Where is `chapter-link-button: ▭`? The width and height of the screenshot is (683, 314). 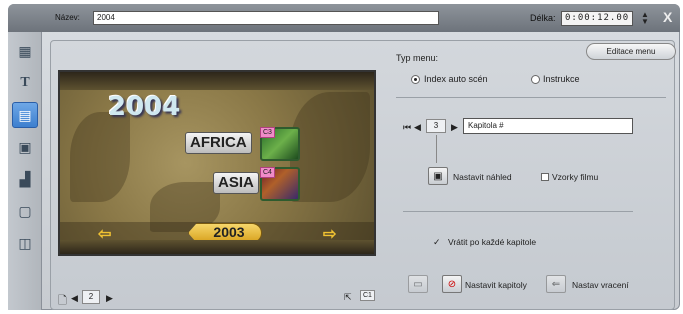 chapter-link-button: ▭ is located at coordinates (418, 284).